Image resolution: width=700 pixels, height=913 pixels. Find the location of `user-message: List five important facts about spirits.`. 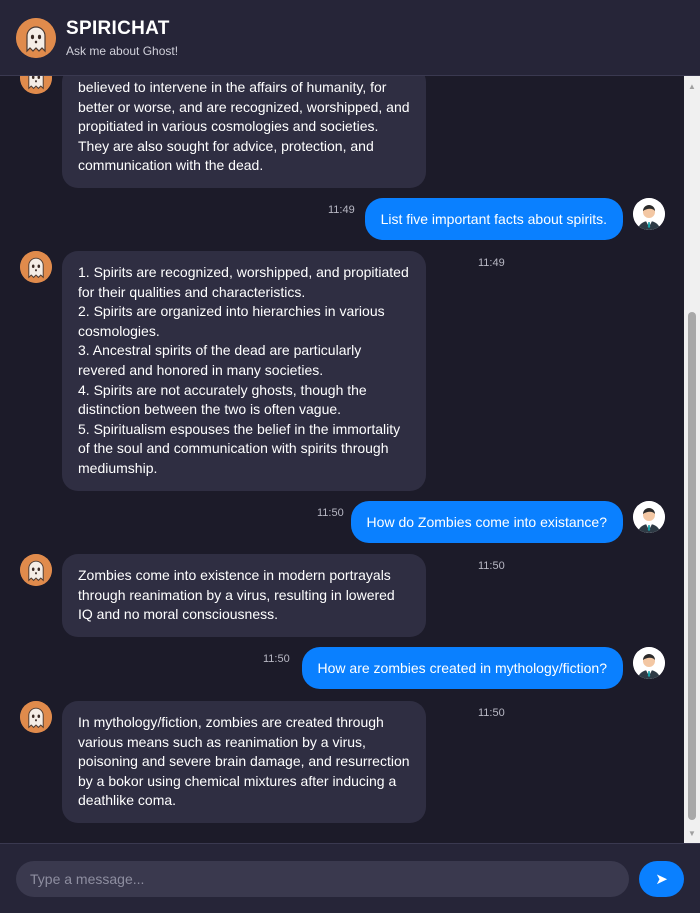

user-message: List five important facts about spirits. is located at coordinates (493, 219).